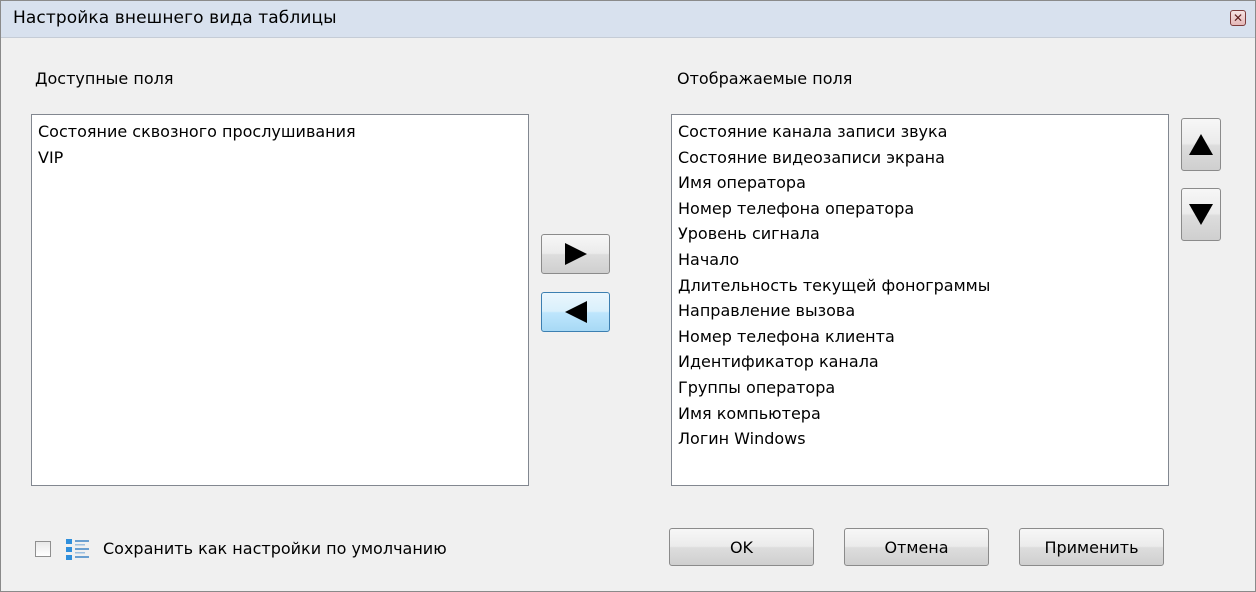  I want to click on dialog-title: Настройка внешнего вида таблицы, so click(175, 18).